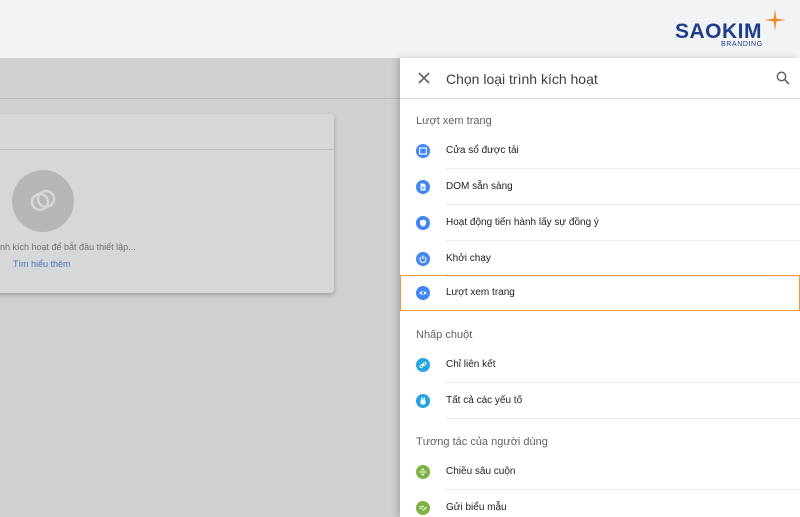 This screenshot has width=800, height=517. Describe the element at coordinates (481, 471) in the screenshot. I see `trigger-label: Chiều sâu cuộn` at that location.